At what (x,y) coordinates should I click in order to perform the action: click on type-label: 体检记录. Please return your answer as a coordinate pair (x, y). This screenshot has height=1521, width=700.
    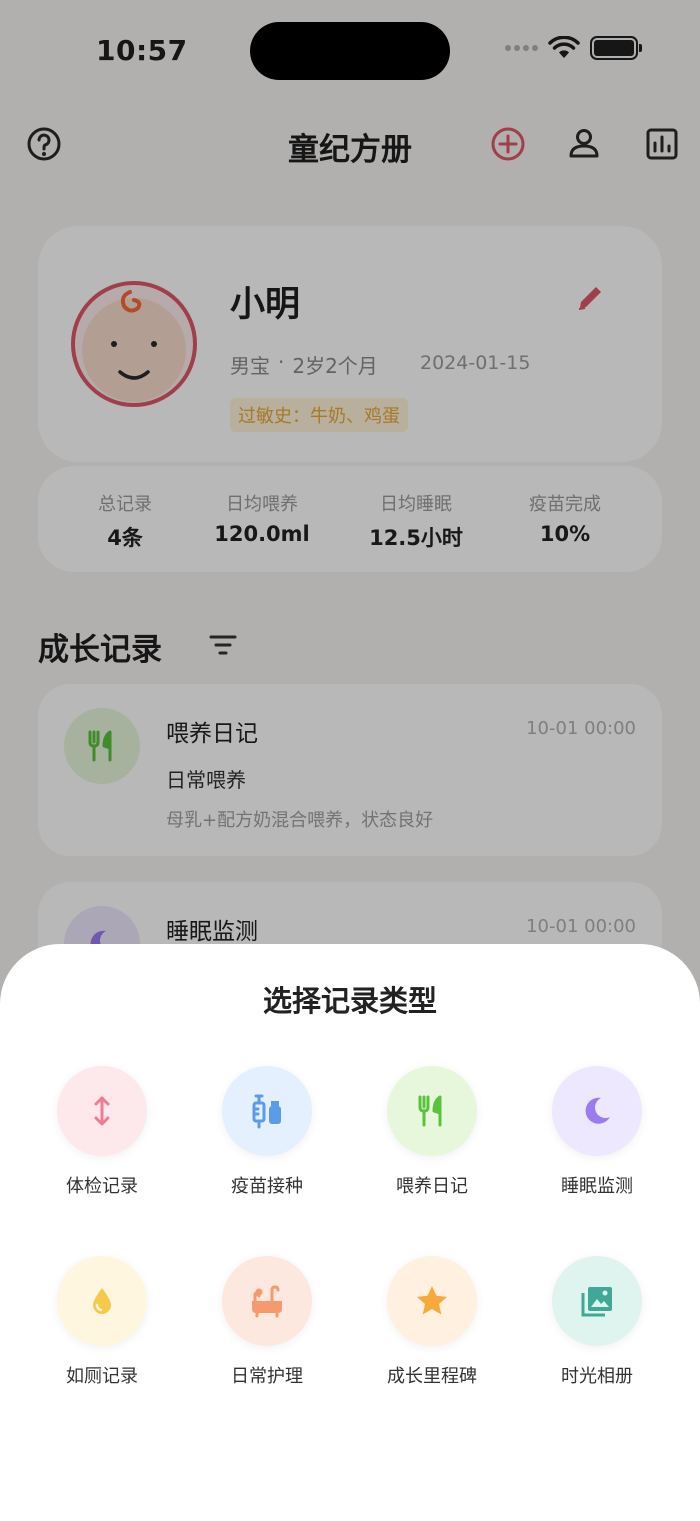
    Looking at the image, I should click on (102, 1186).